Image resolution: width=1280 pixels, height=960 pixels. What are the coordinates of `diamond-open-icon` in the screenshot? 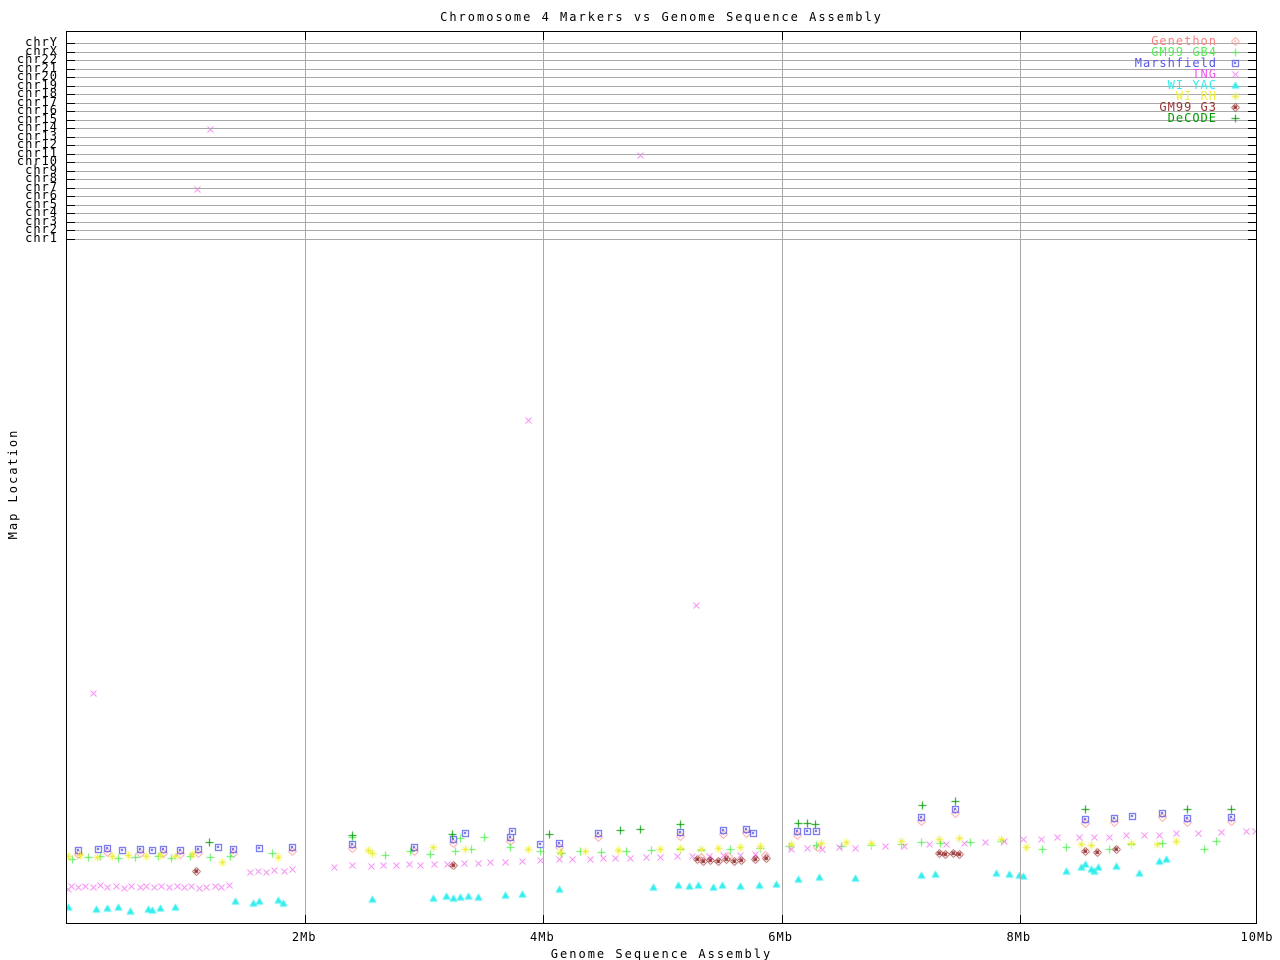 It's located at (1236, 41).